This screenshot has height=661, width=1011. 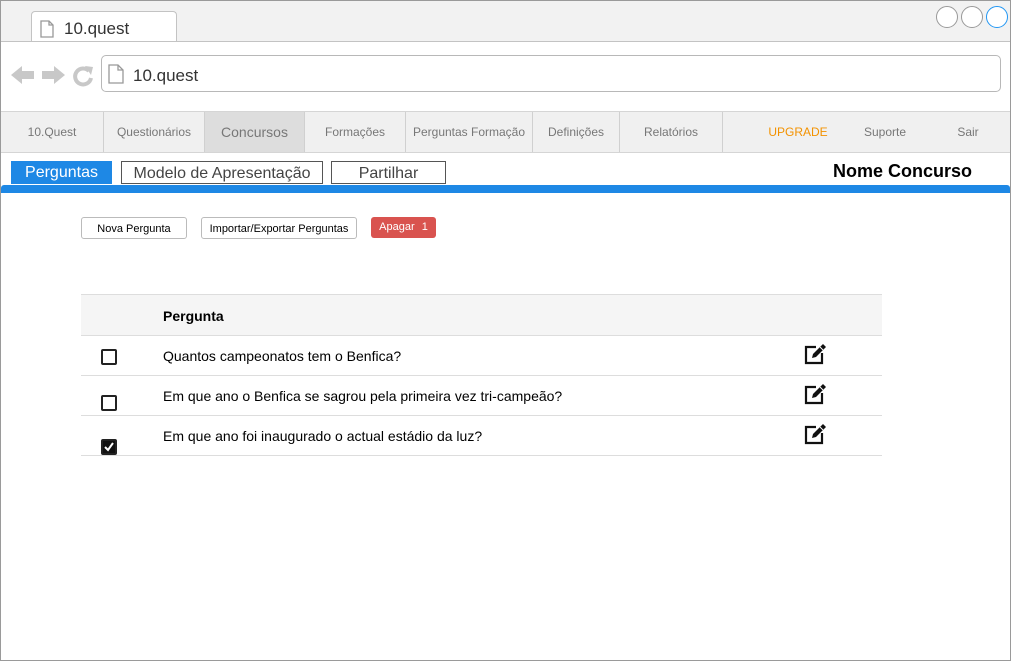 I want to click on tab-bar-underline, so click(x=505, y=189).